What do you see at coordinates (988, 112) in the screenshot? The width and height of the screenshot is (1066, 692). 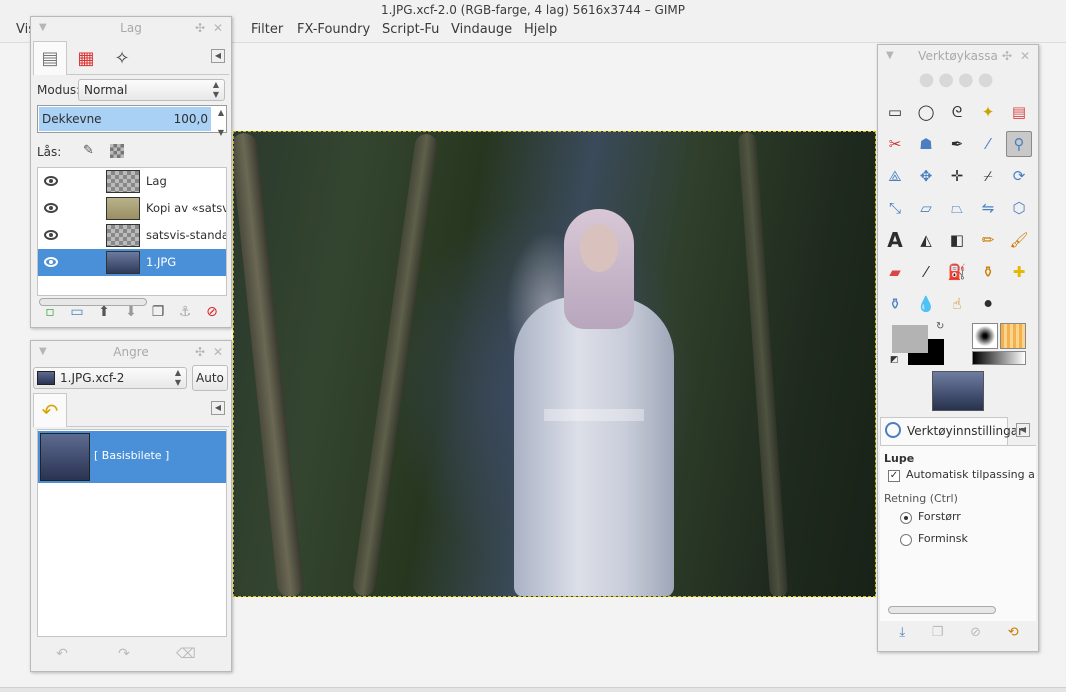 I see `fuzzy-select-icon: ✦` at bounding box center [988, 112].